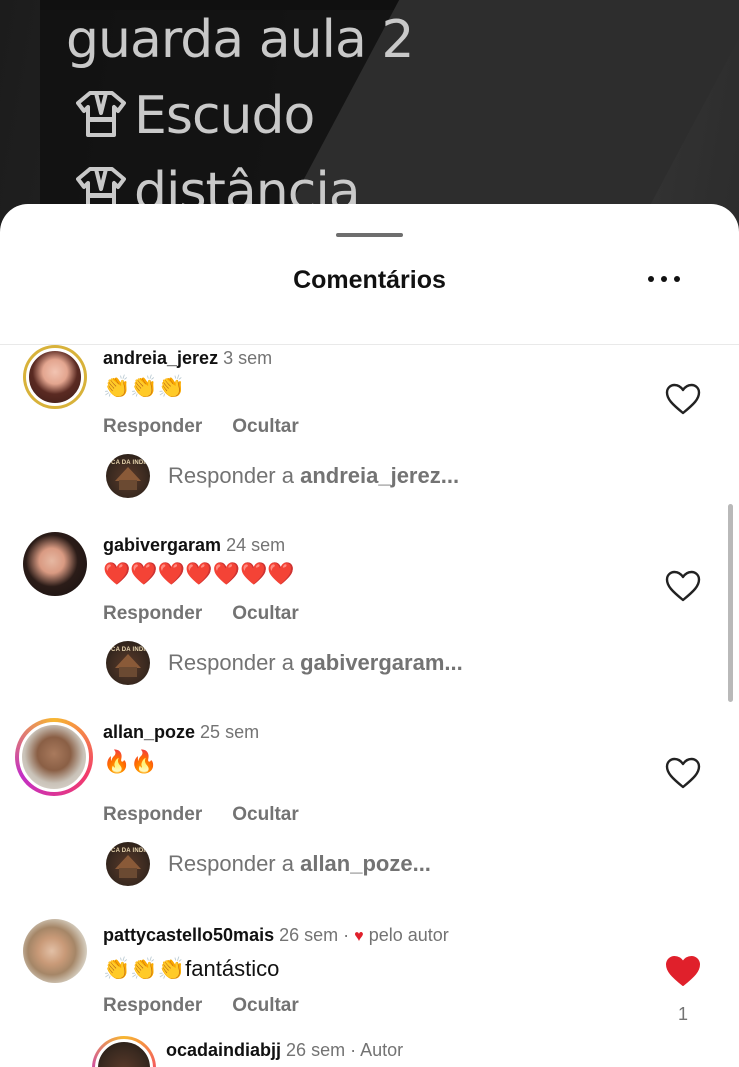  I want to click on author-tag: Autor, so click(382, 1050).